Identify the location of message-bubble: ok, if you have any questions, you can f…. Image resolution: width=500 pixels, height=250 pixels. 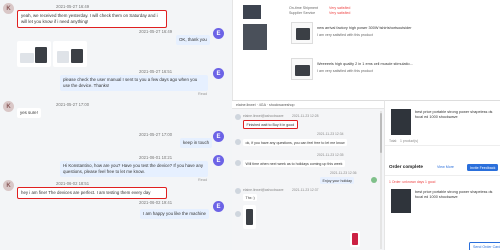
(295, 142).